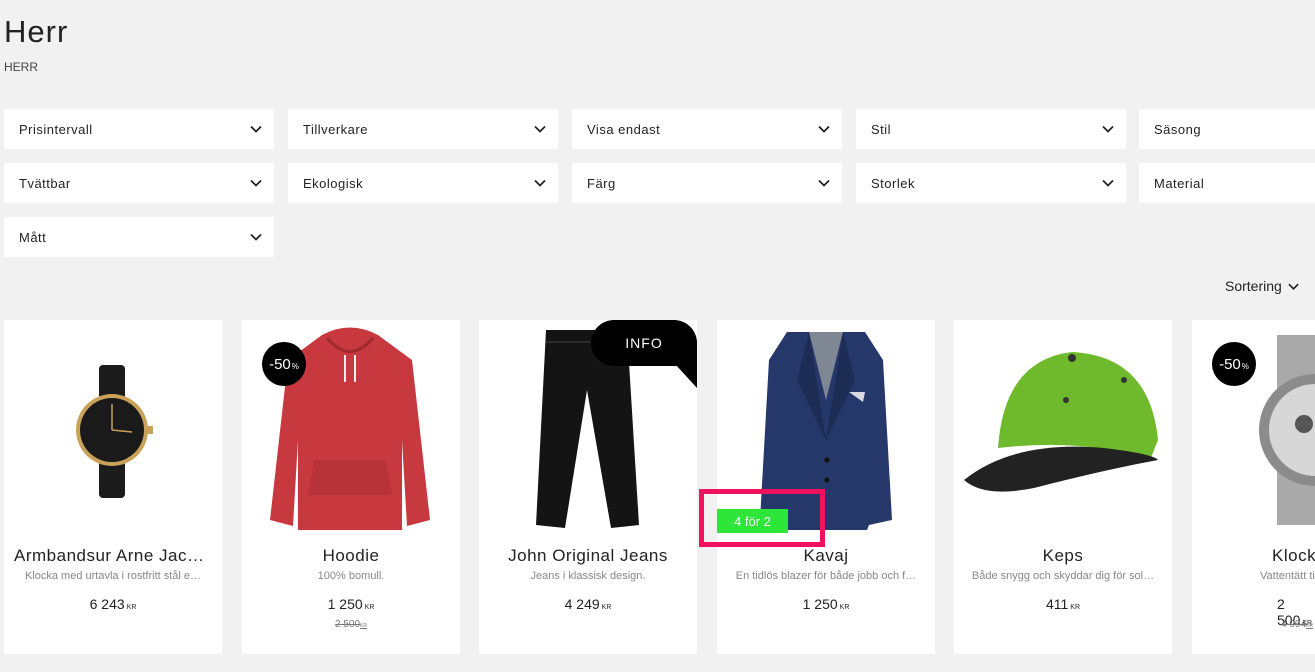 This screenshot has height=672, width=1315. Describe the element at coordinates (826, 430) in the screenshot. I see `product-image-blazer` at that location.